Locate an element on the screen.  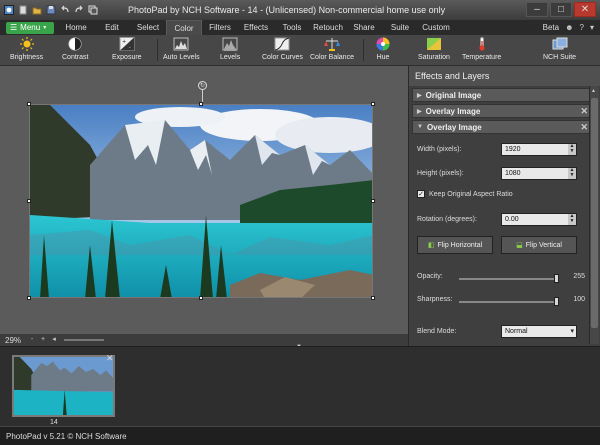
minimize-button: – is located at coordinates (537, 9).